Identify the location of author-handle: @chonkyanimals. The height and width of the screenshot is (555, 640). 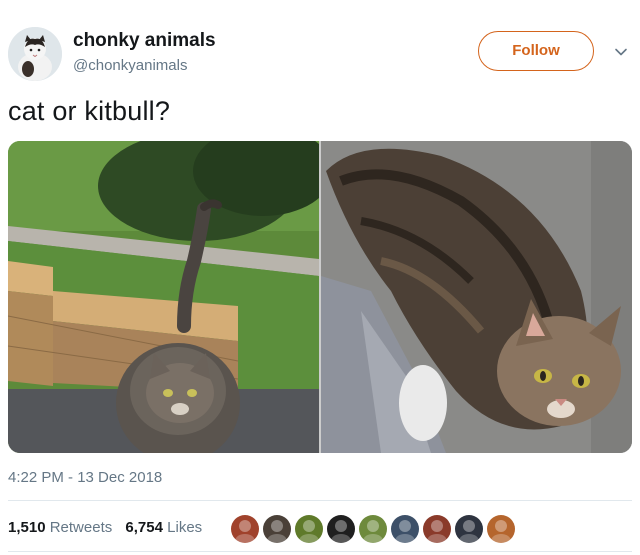
(130, 65).